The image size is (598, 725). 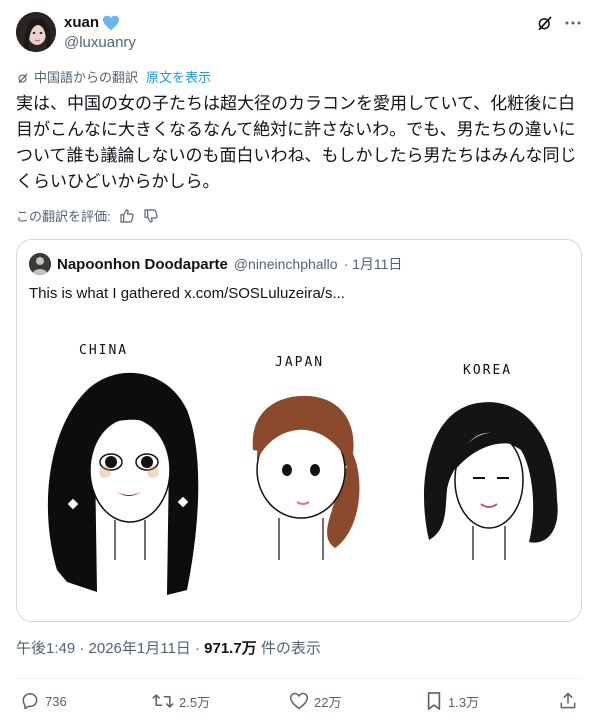 I want to click on heart-icon, so click(x=111, y=23).